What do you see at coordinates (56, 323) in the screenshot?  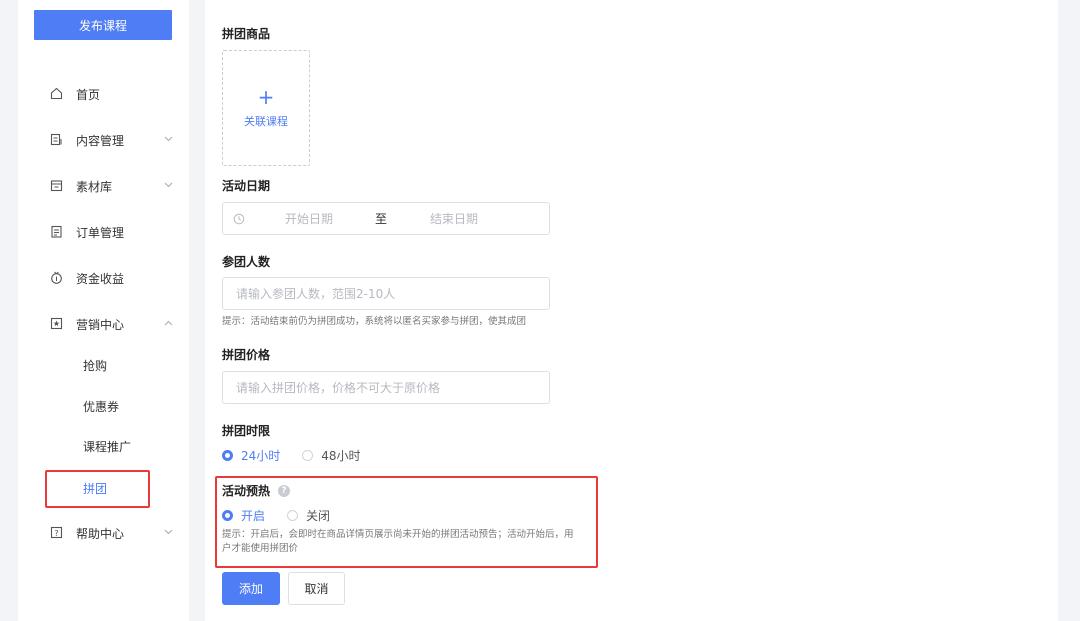 I see `marketing-icon` at bounding box center [56, 323].